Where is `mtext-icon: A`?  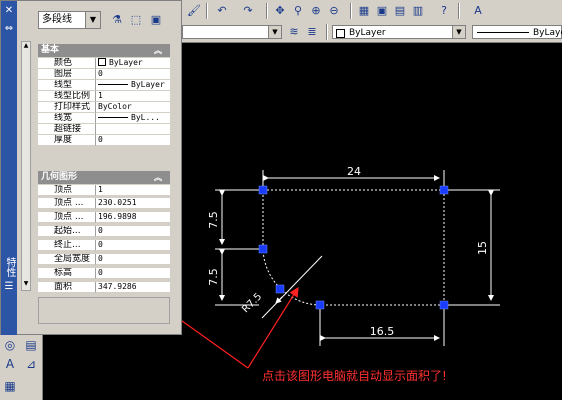 mtext-icon: A is located at coordinates (10, 364).